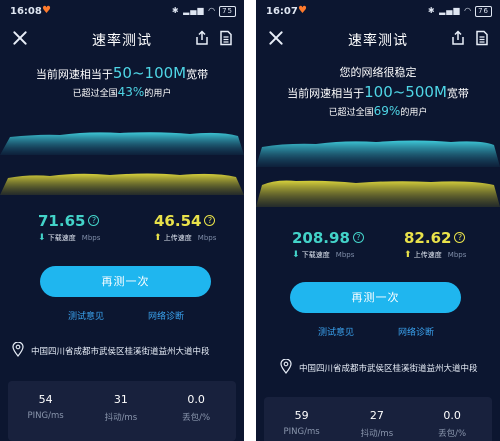  Describe the element at coordinates (282, 11) in the screenshot. I see `status-time: 16:07` at that location.